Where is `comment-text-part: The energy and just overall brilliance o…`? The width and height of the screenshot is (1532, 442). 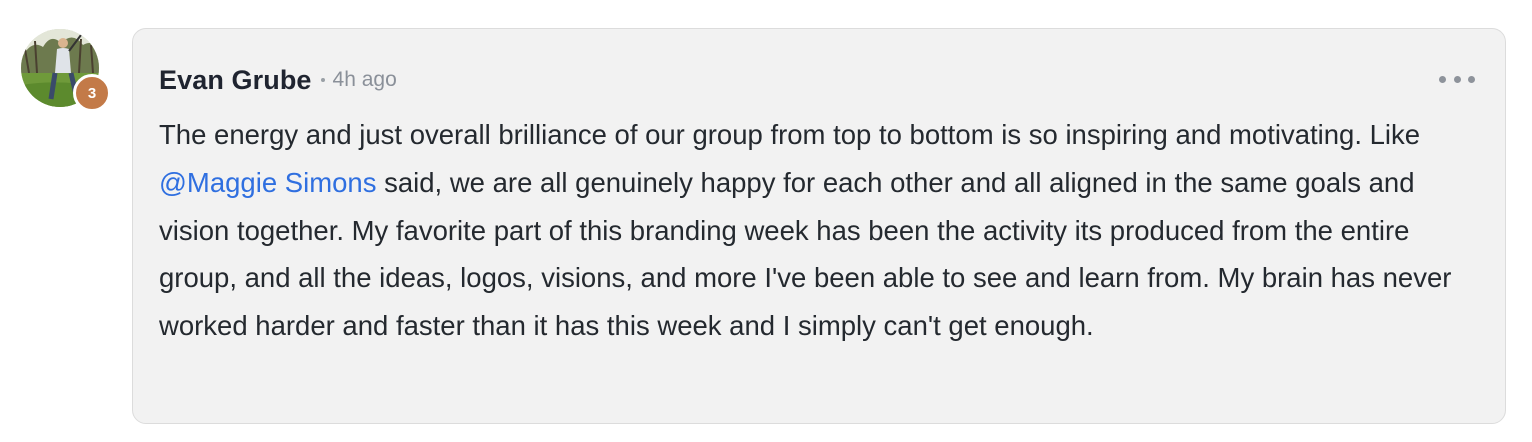 comment-text-part: The energy and just overall brilliance o… is located at coordinates (790, 134).